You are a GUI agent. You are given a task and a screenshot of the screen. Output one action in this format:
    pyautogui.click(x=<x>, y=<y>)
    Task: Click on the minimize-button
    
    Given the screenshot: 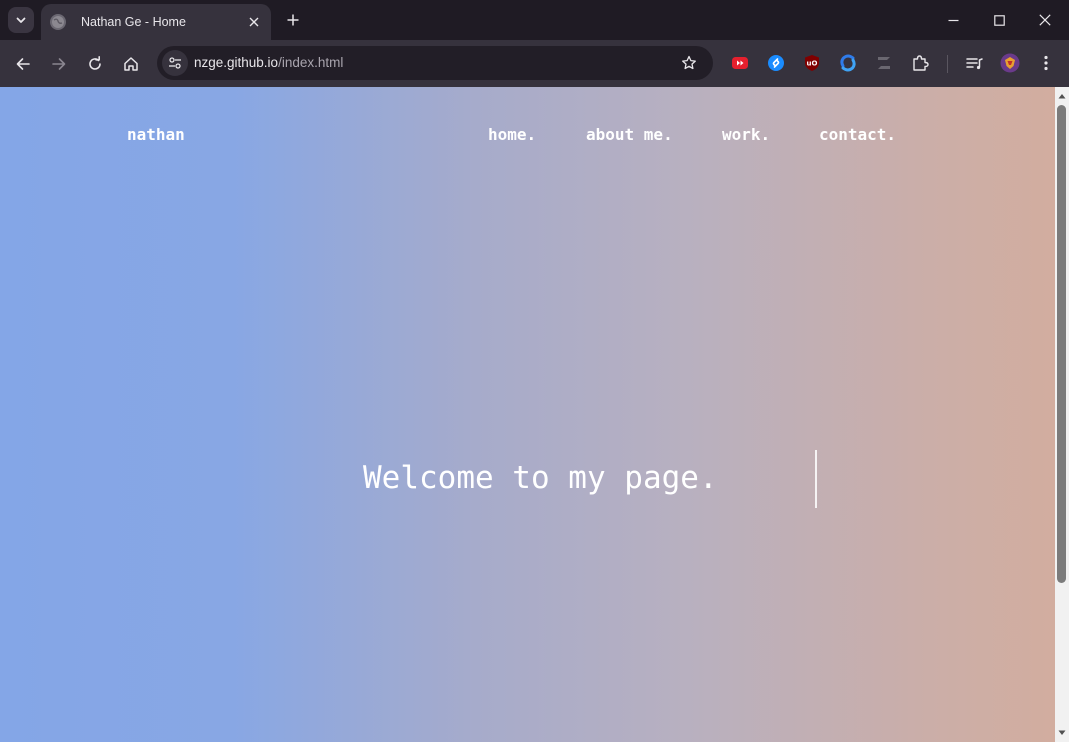 What is the action you would take?
    pyautogui.click(x=953, y=20)
    